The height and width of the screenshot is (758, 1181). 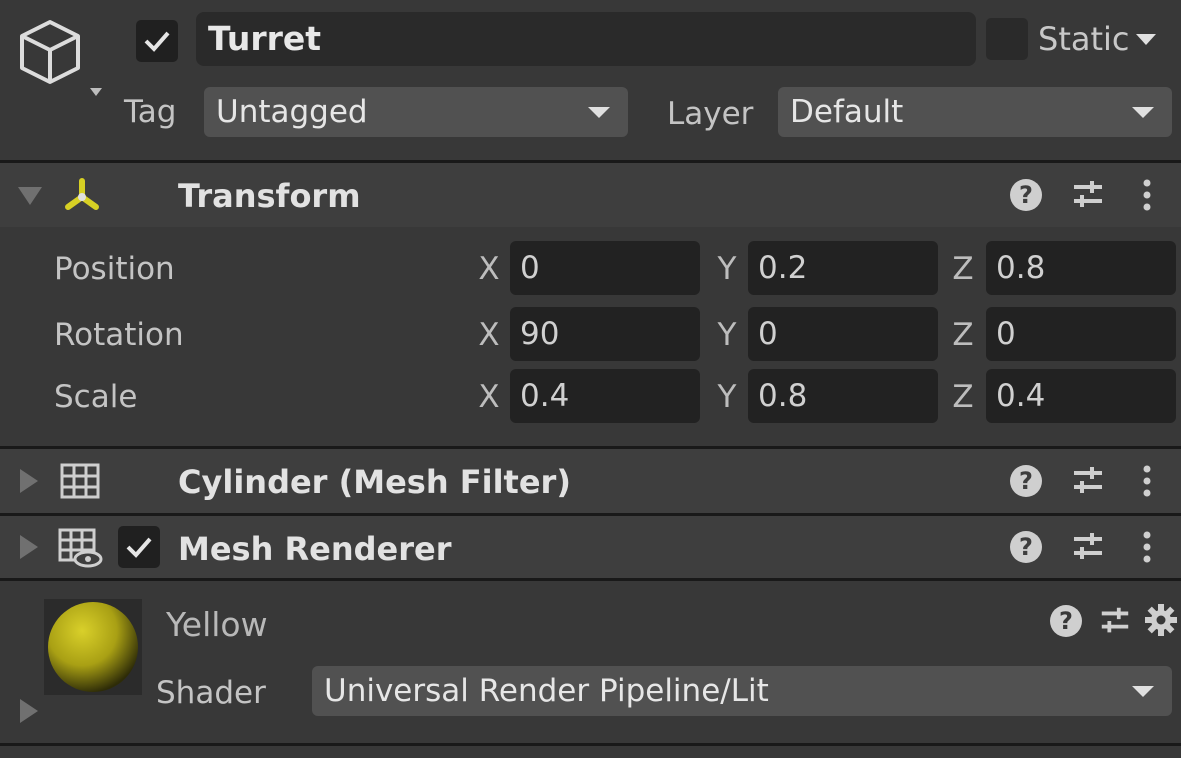 I want to click on position-z-field: 0.8, so click(x=1081, y=268).